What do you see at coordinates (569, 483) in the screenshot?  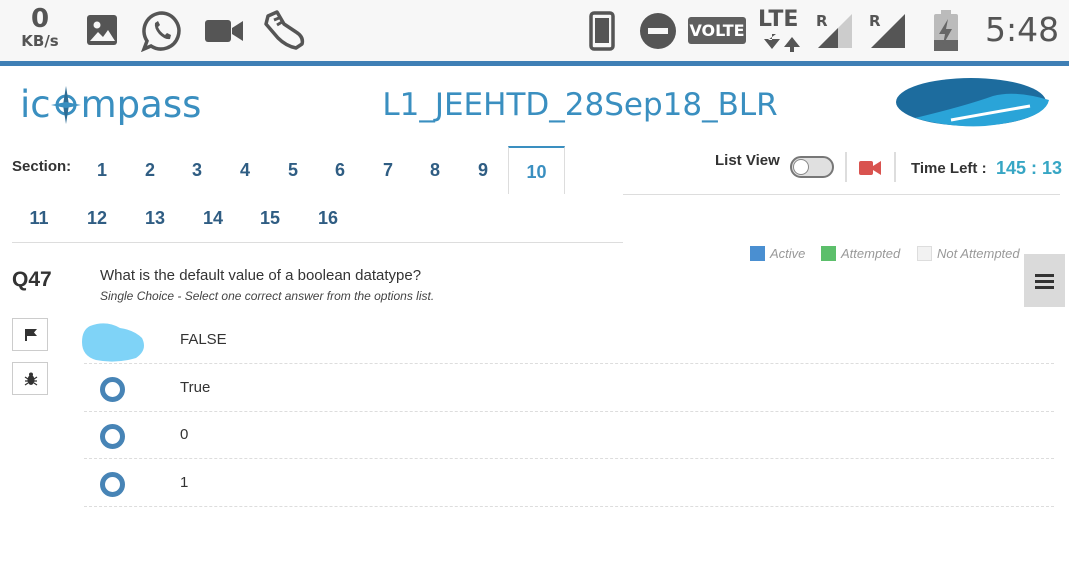 I see `option-1: 1` at bounding box center [569, 483].